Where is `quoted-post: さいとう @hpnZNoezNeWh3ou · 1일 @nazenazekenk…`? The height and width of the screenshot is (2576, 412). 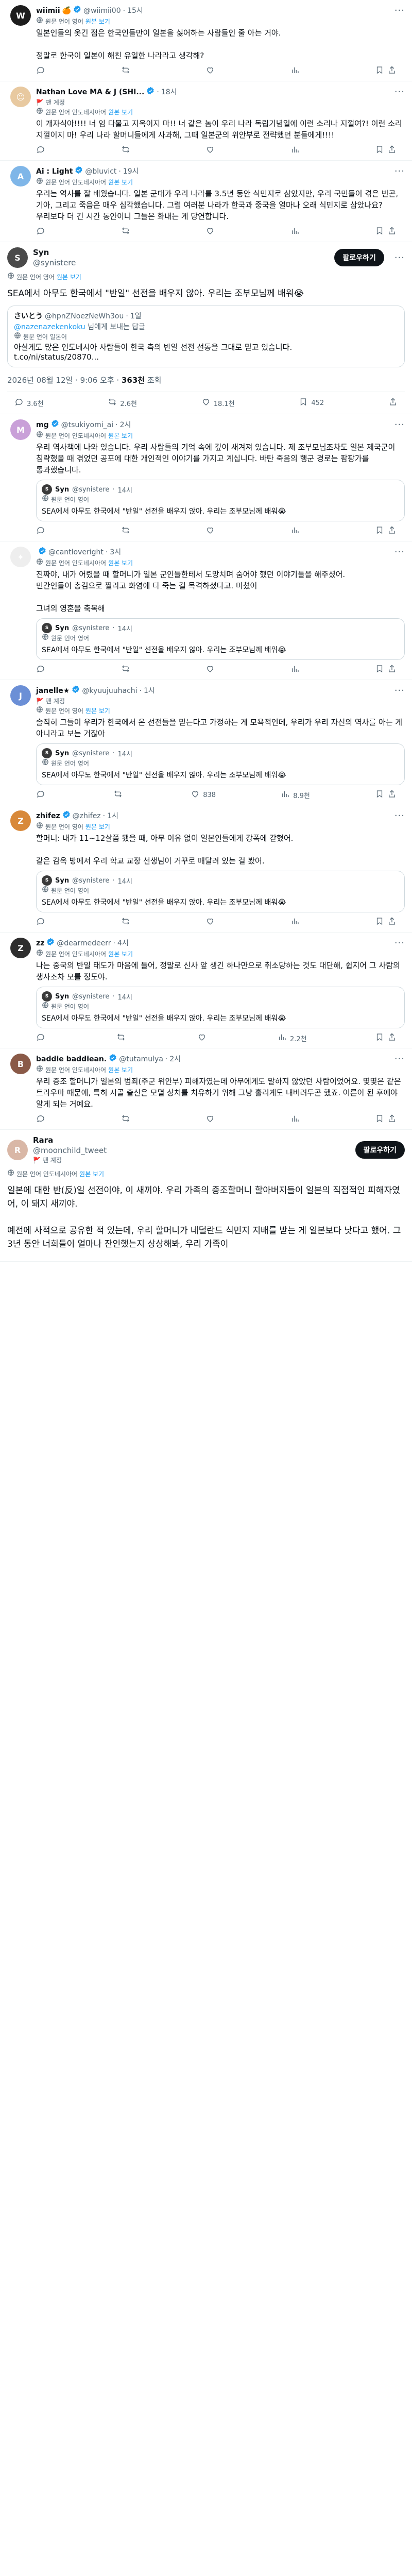 quoted-post: さいとう @hpnZNoezNeWh3ou · 1일 @nazenazekenk… is located at coordinates (206, 336).